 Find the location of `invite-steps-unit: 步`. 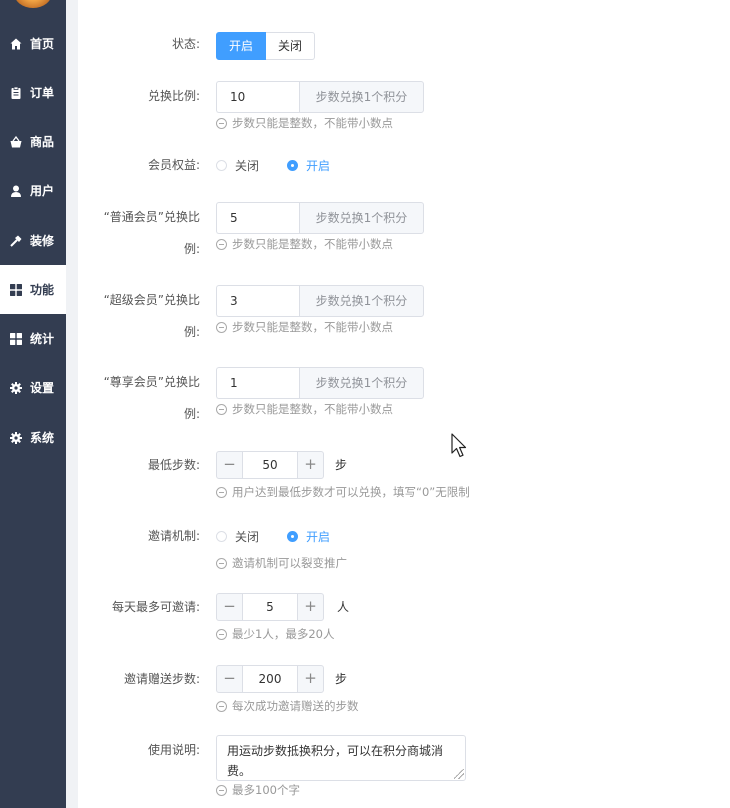

invite-steps-unit: 步 is located at coordinates (341, 679).